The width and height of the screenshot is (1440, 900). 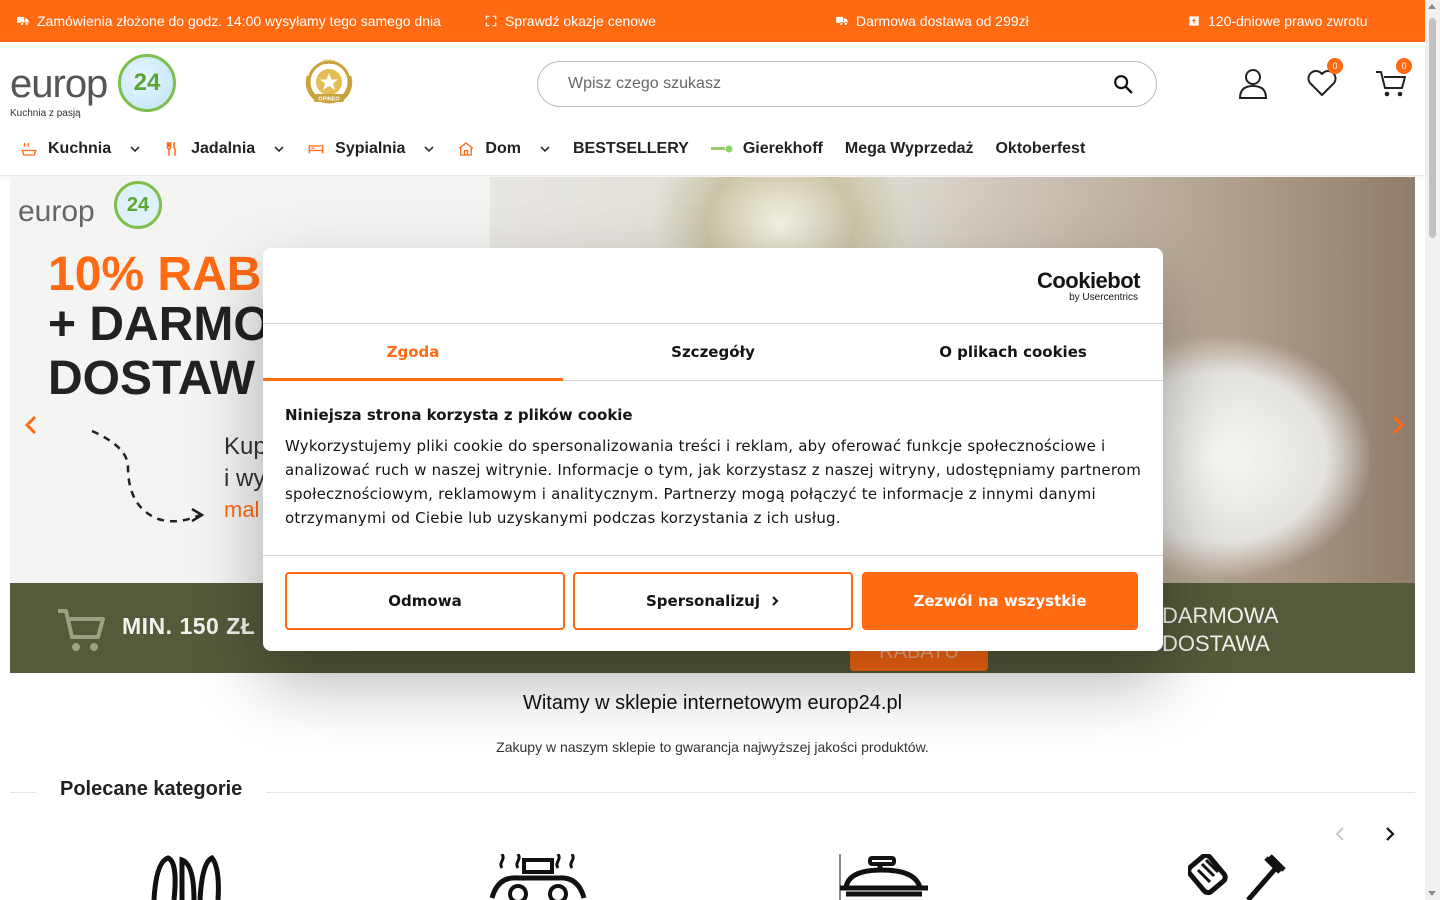 I want to click on hero-logo-circle: 24, so click(x=138, y=205).